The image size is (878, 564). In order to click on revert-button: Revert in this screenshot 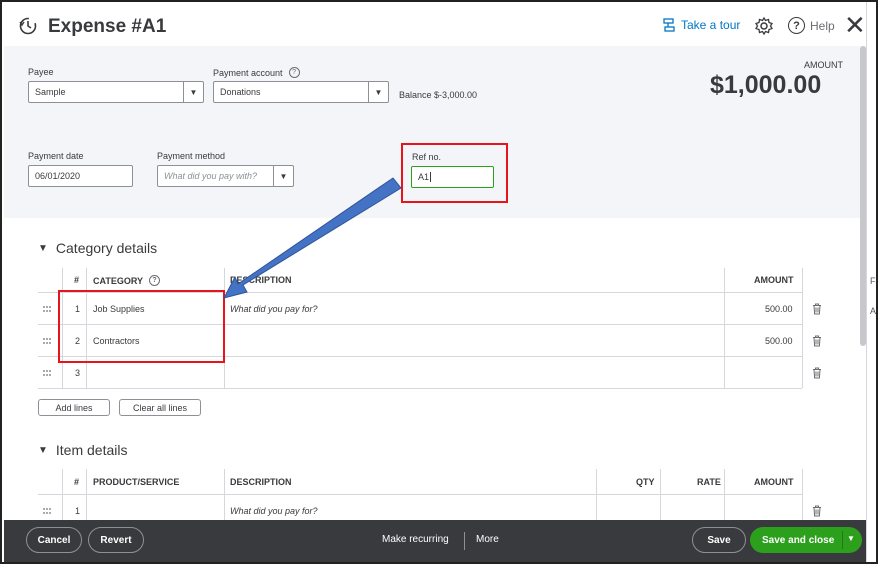, I will do `click(116, 540)`.